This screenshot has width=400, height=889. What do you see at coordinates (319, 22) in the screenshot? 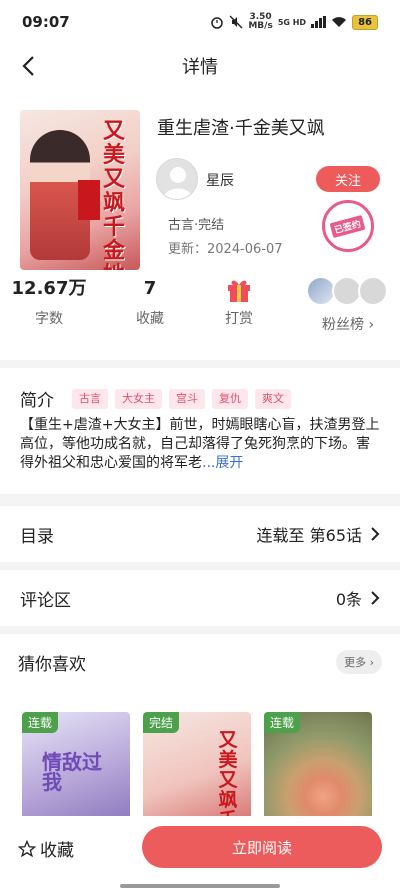
I see `signal-icon` at bounding box center [319, 22].